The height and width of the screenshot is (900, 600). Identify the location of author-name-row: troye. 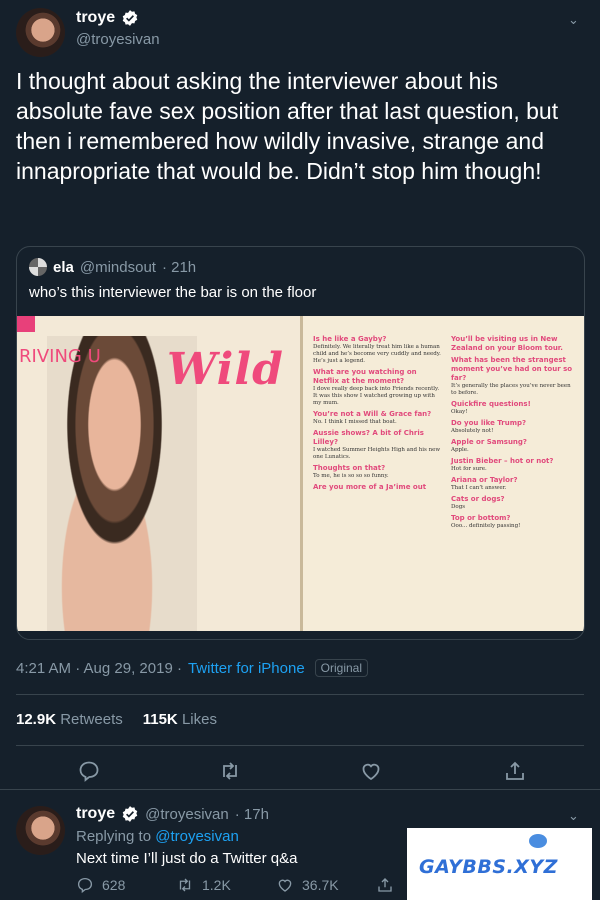
(107, 18).